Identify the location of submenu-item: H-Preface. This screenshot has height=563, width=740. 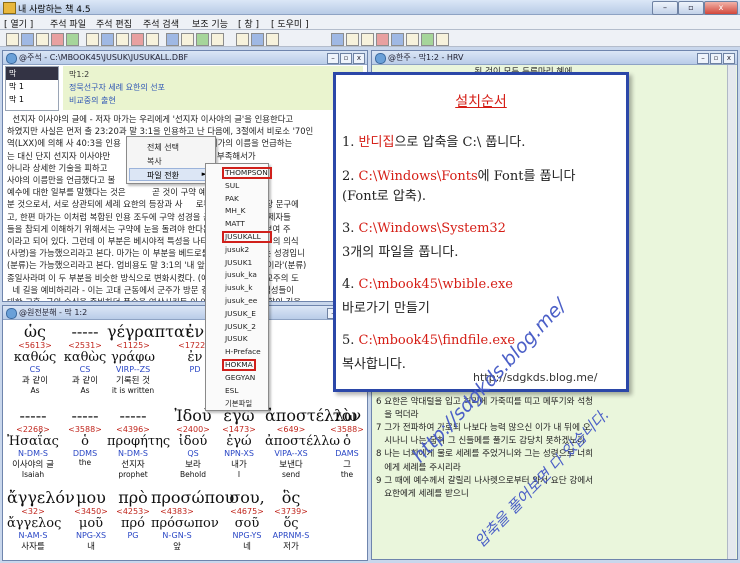
(243, 351).